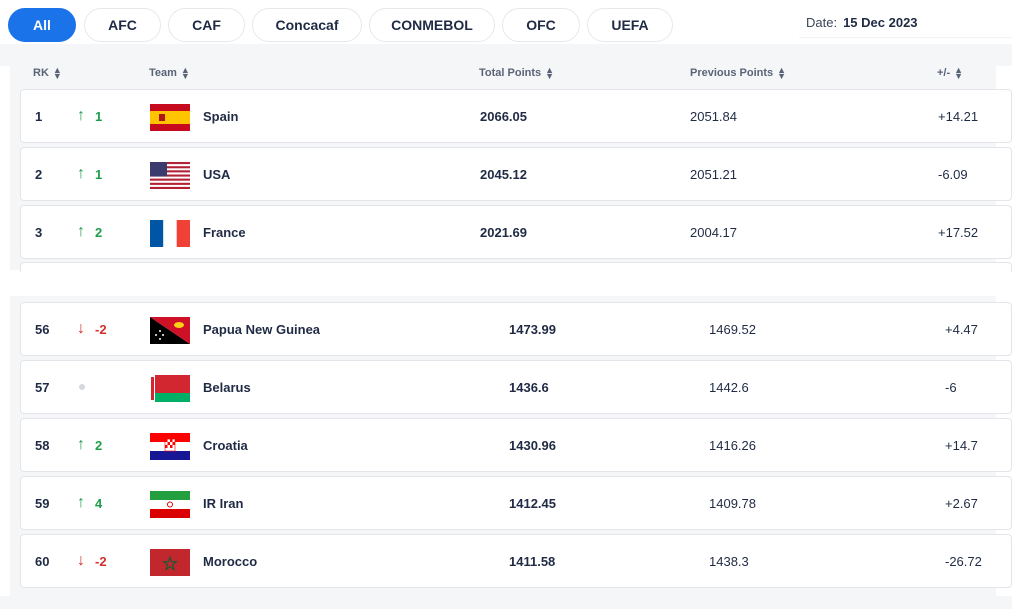  Describe the element at coordinates (630, 25) in the screenshot. I see `filter-uefa: UEFA` at that location.